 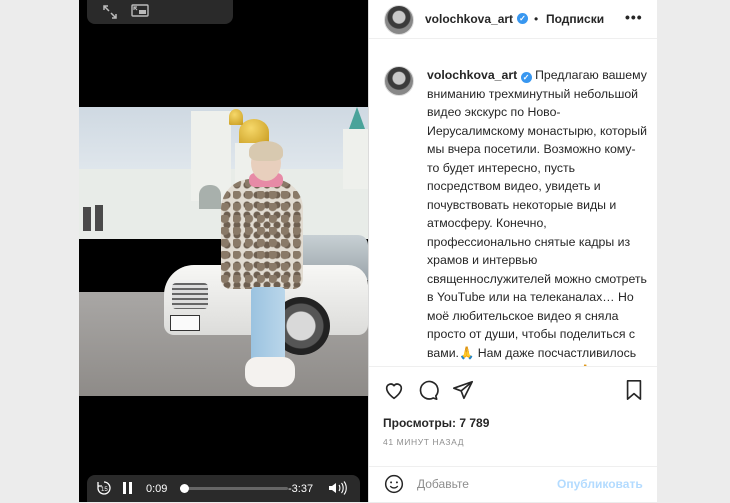 What do you see at coordinates (693, 251) in the screenshot?
I see `page-background-right` at bounding box center [693, 251].